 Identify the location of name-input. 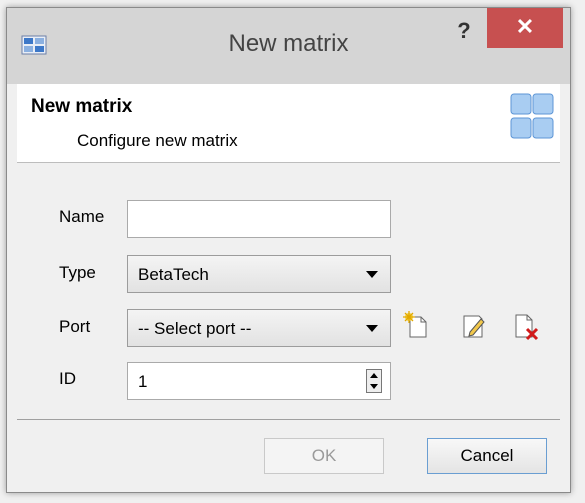
(259, 219).